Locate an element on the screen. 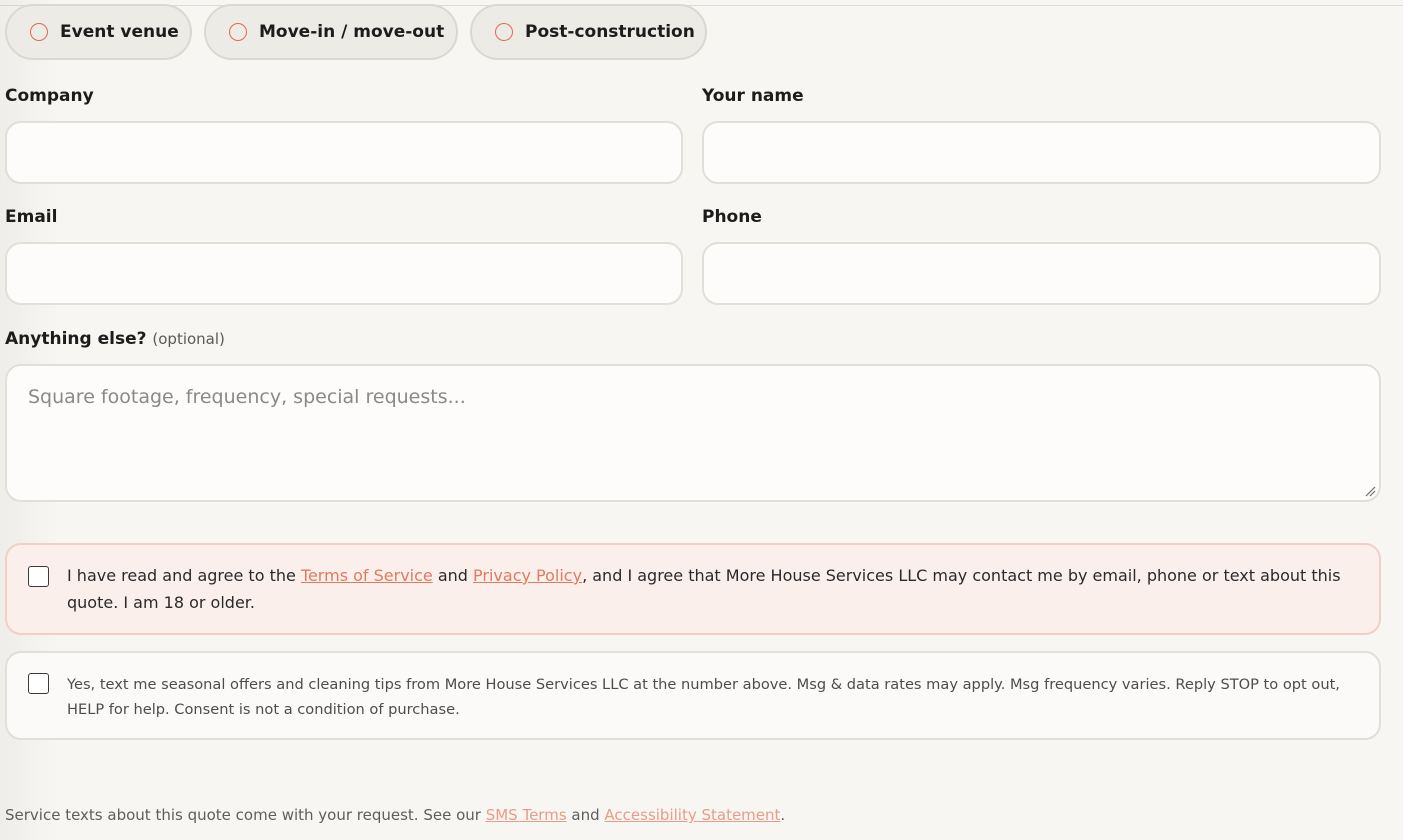  terms-text-prefix: I have read and agree to the is located at coordinates (184, 575).